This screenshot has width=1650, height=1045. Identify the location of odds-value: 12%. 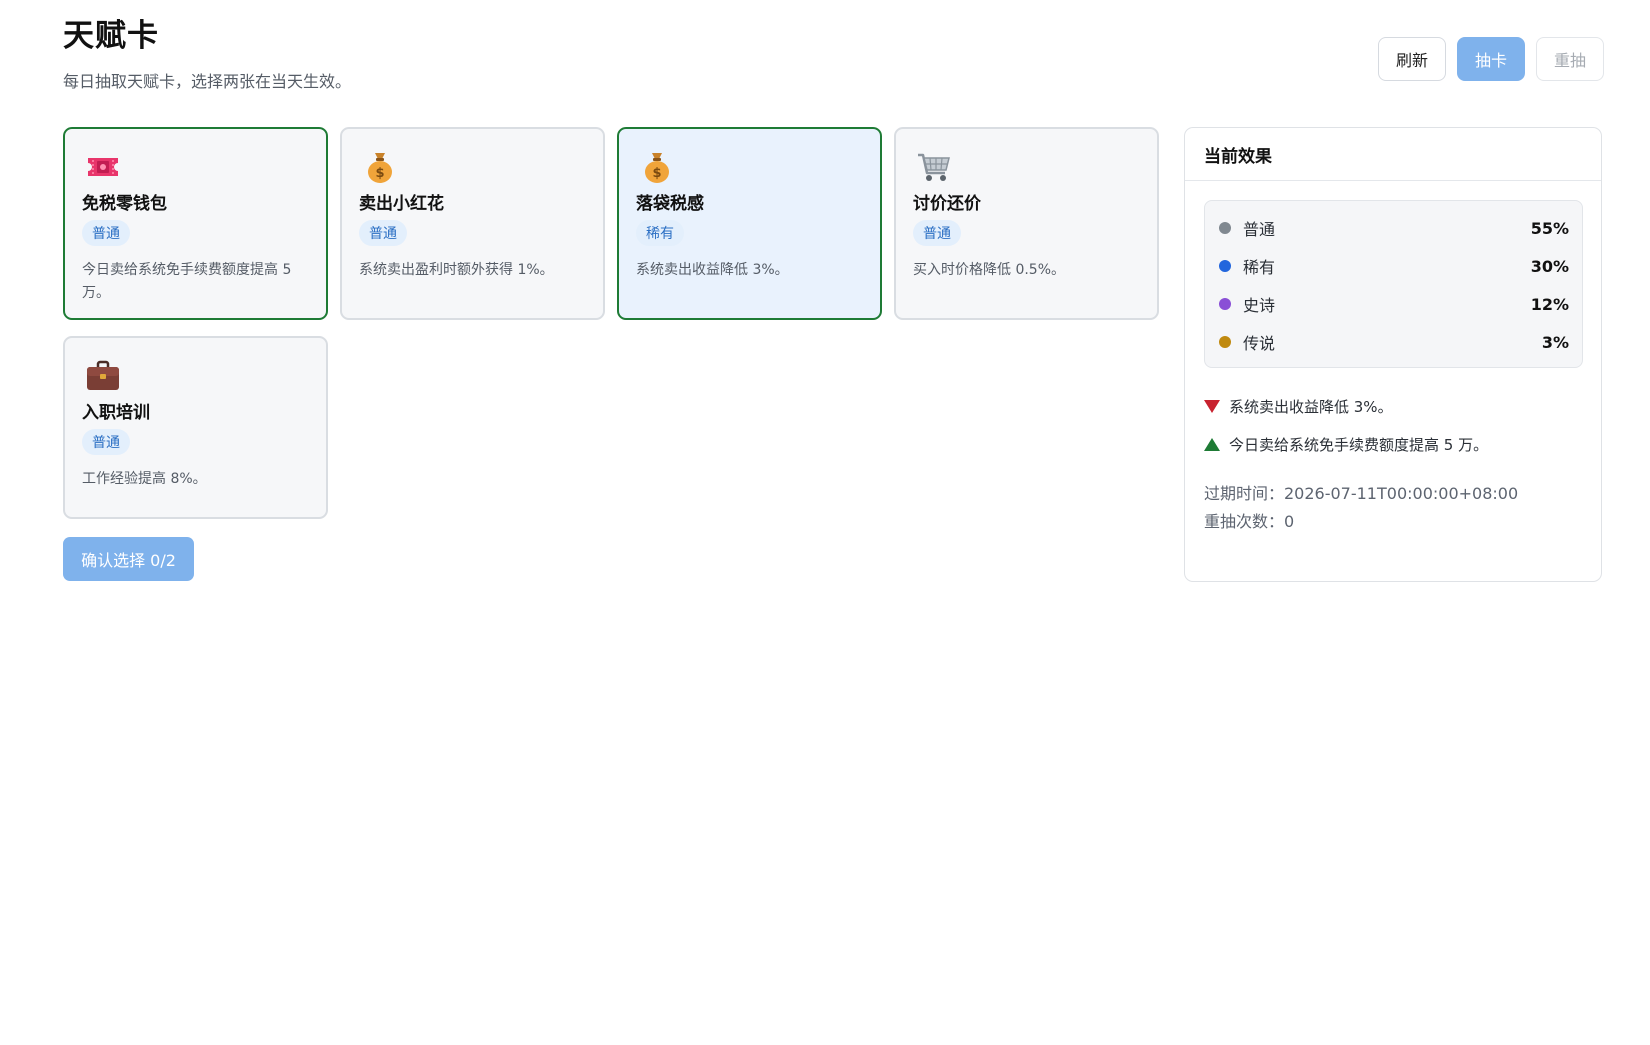
(1549, 304).